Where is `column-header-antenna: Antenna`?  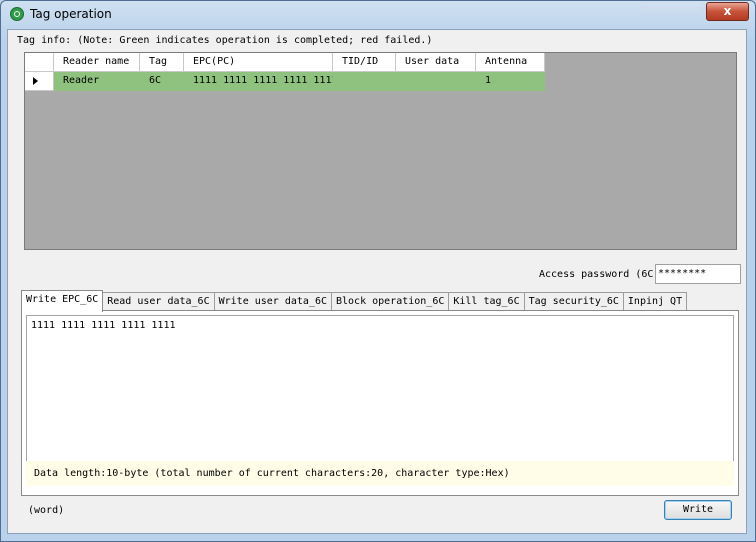 column-header-antenna: Antenna is located at coordinates (510, 62).